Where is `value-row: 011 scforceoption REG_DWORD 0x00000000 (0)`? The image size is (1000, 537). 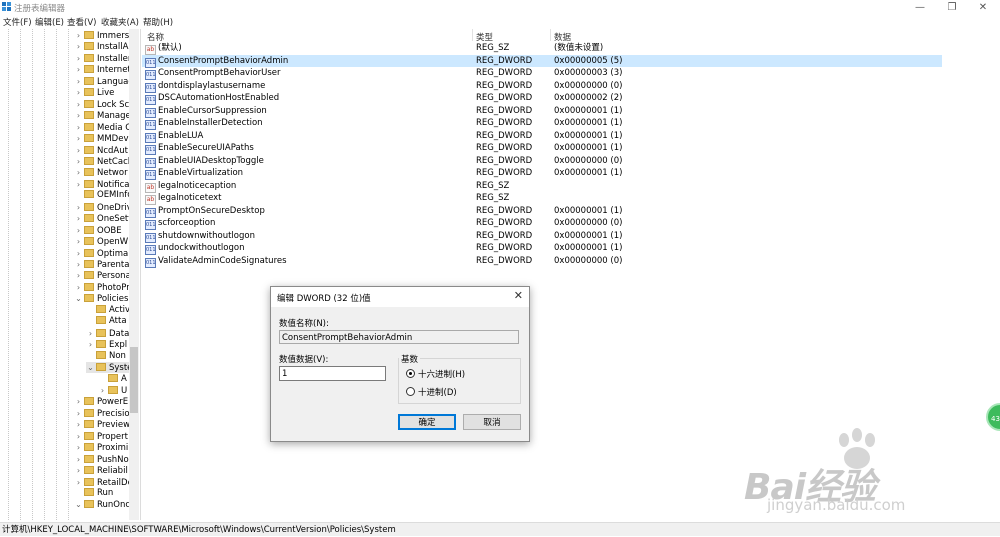
value-row: 011 scforceoption REG_DWORD 0x00000000 (0) is located at coordinates (542, 223).